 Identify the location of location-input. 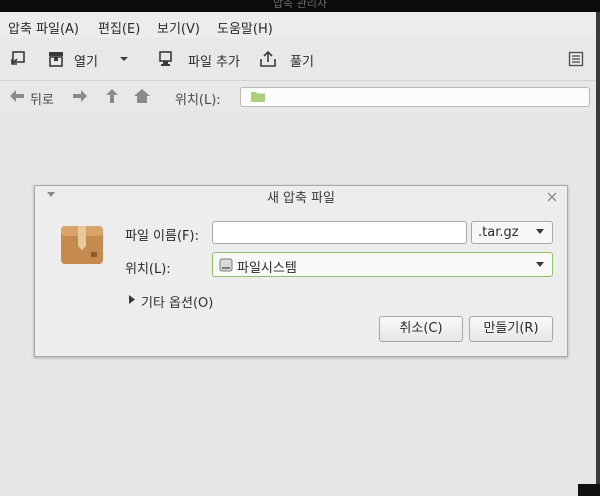
(415, 97).